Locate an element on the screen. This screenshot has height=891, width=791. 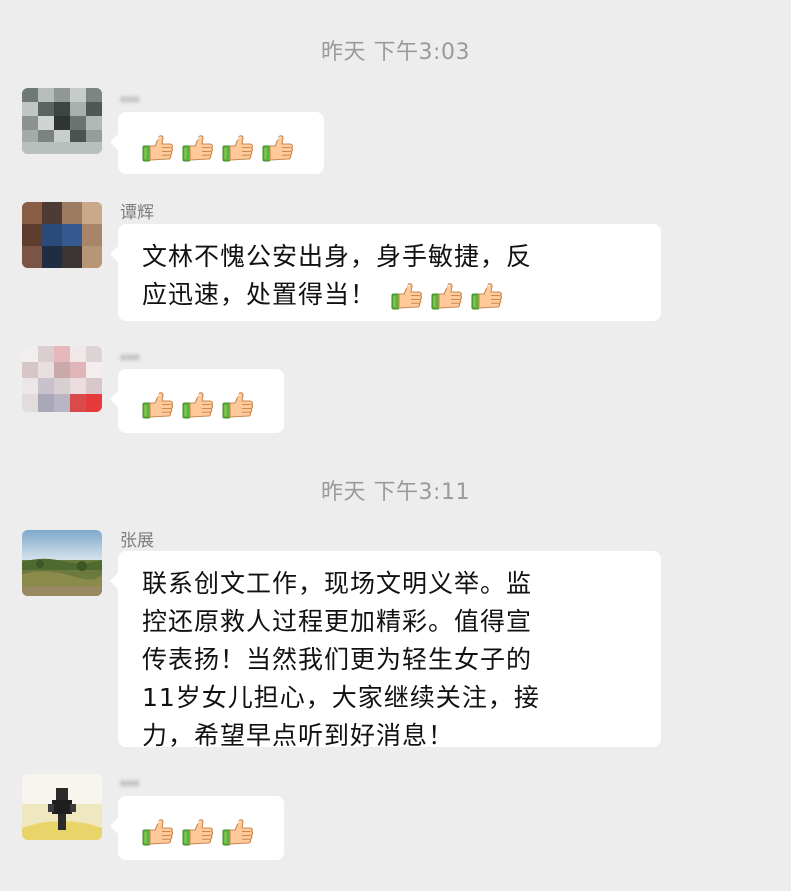
message-text: 传表扬！当然我们更为轻生女子的 is located at coordinates (337, 659).